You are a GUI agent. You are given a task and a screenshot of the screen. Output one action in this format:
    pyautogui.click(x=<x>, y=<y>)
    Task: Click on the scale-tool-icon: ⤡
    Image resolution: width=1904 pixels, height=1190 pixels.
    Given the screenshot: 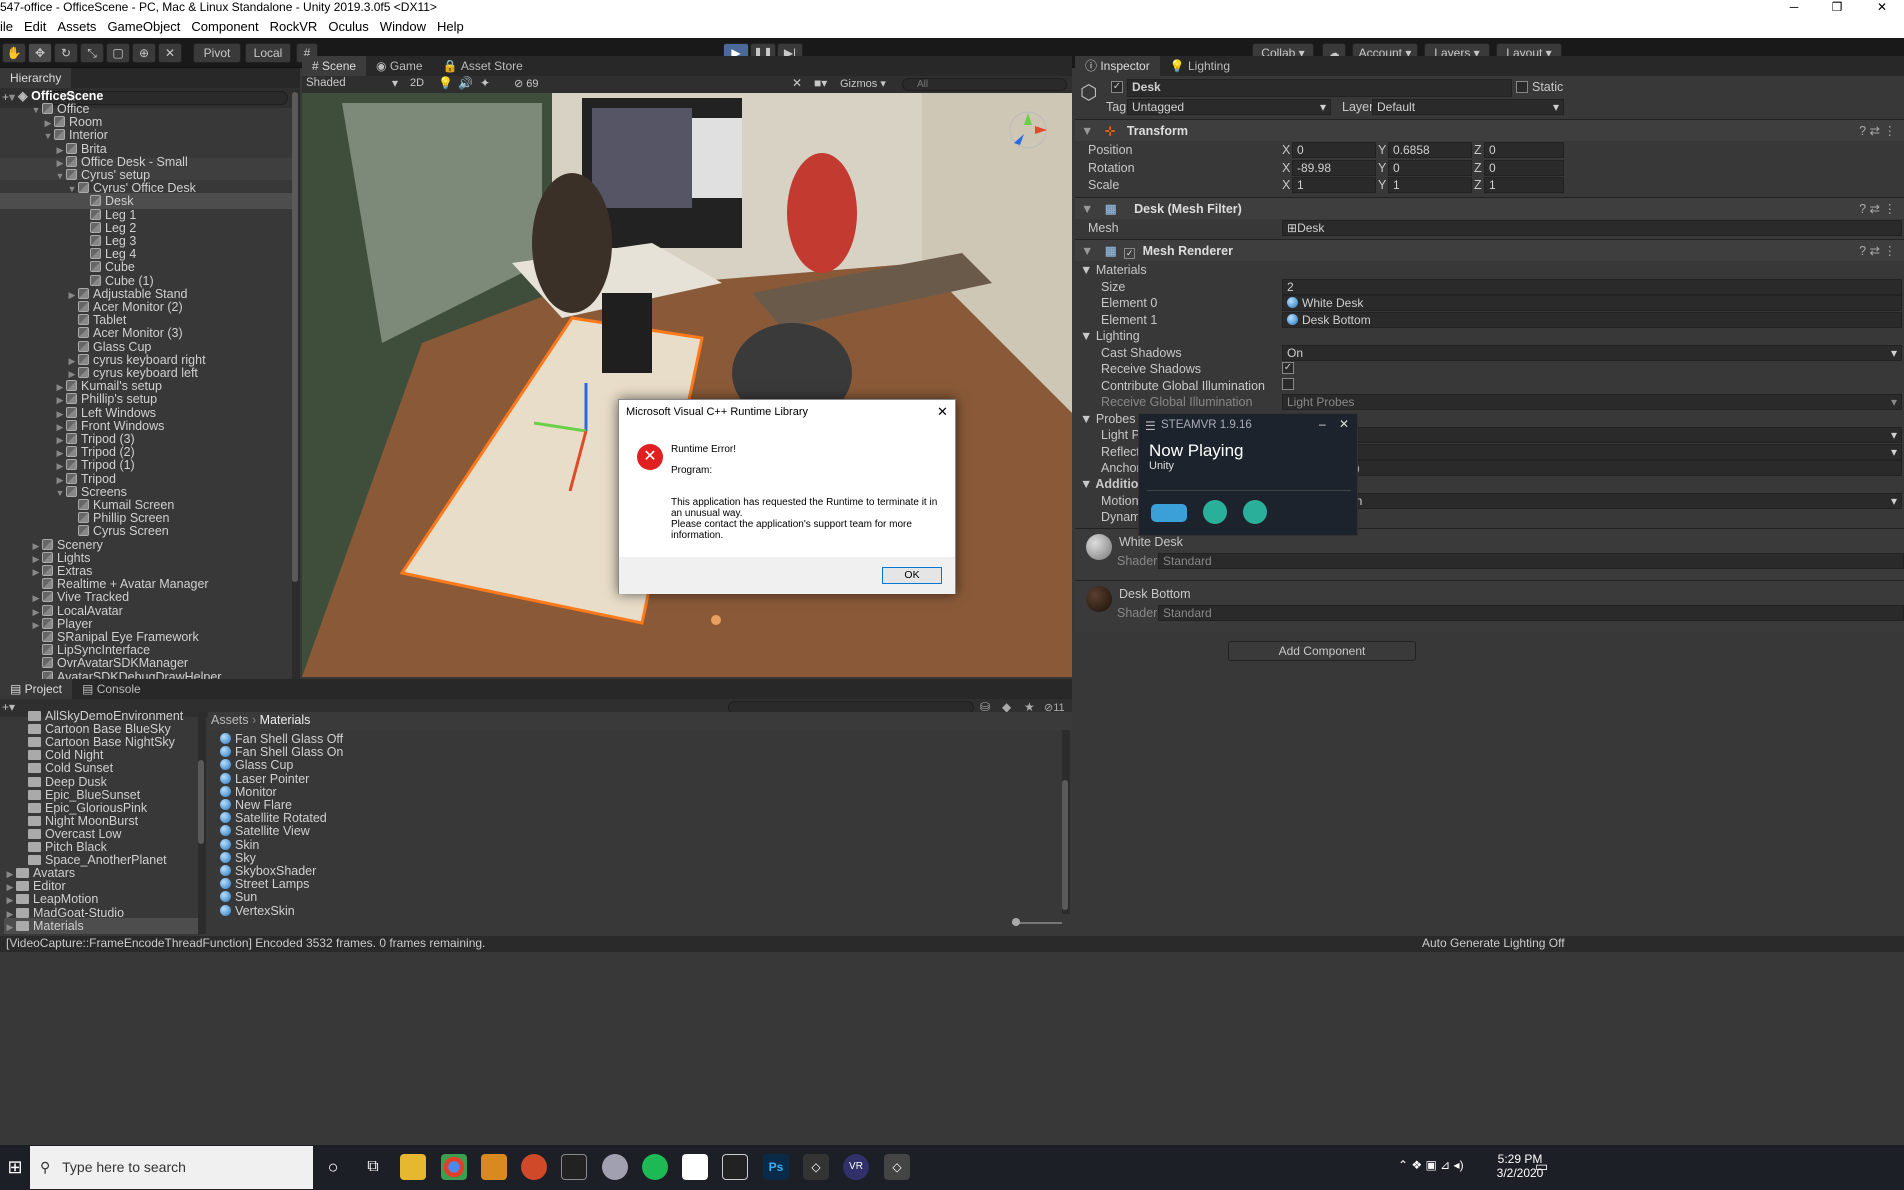 What is the action you would take?
    pyautogui.click(x=92, y=53)
    